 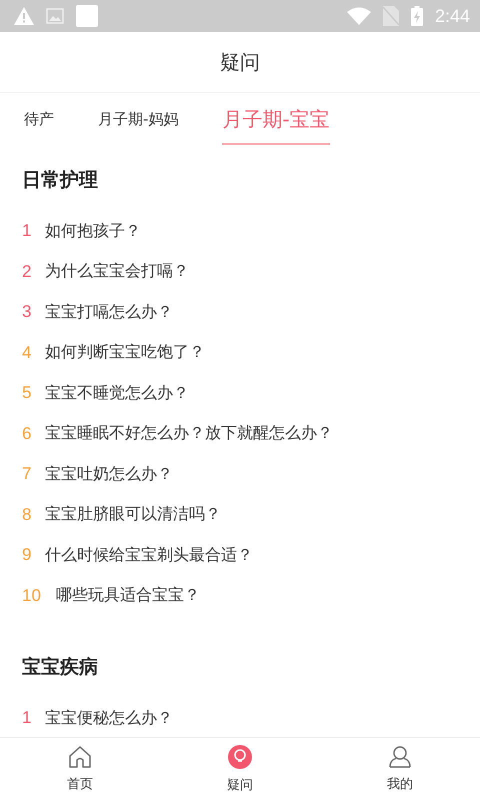 What do you see at coordinates (109, 312) in the screenshot?
I see `question-link: 宝宝打嗝怎么办？` at bounding box center [109, 312].